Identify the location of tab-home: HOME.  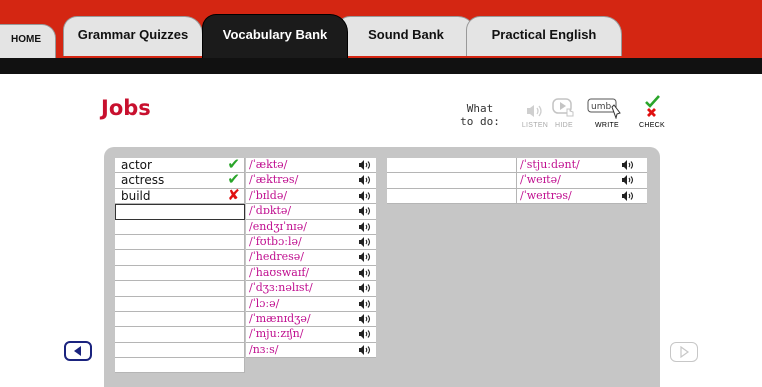
(28, 41).